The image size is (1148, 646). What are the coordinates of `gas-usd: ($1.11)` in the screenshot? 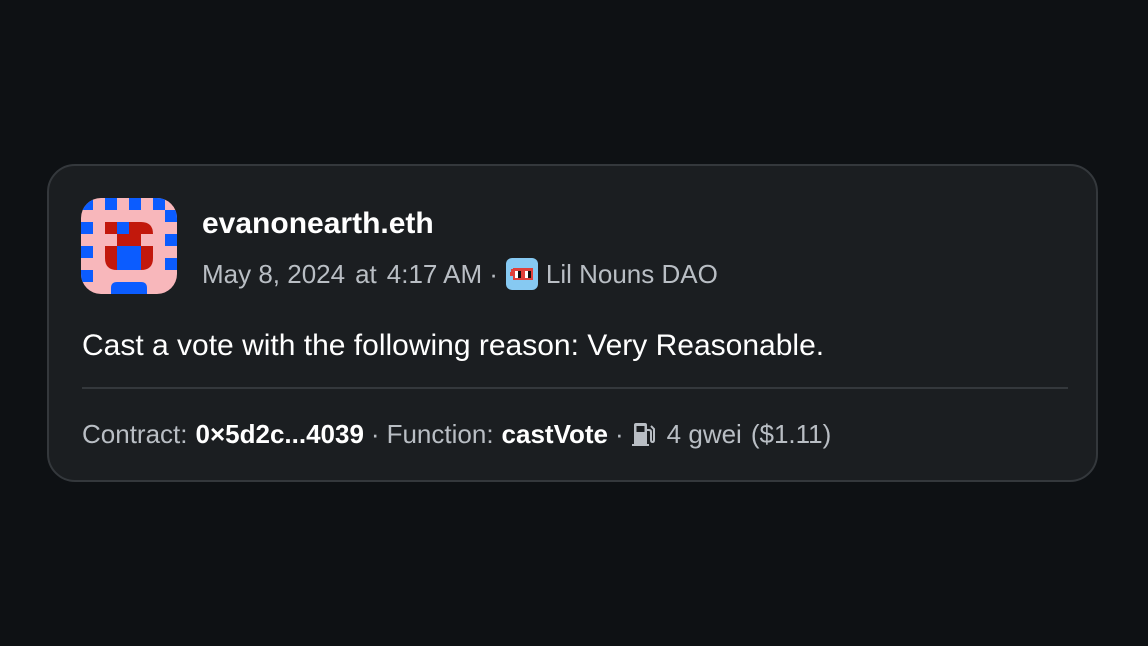 It's located at (791, 434).